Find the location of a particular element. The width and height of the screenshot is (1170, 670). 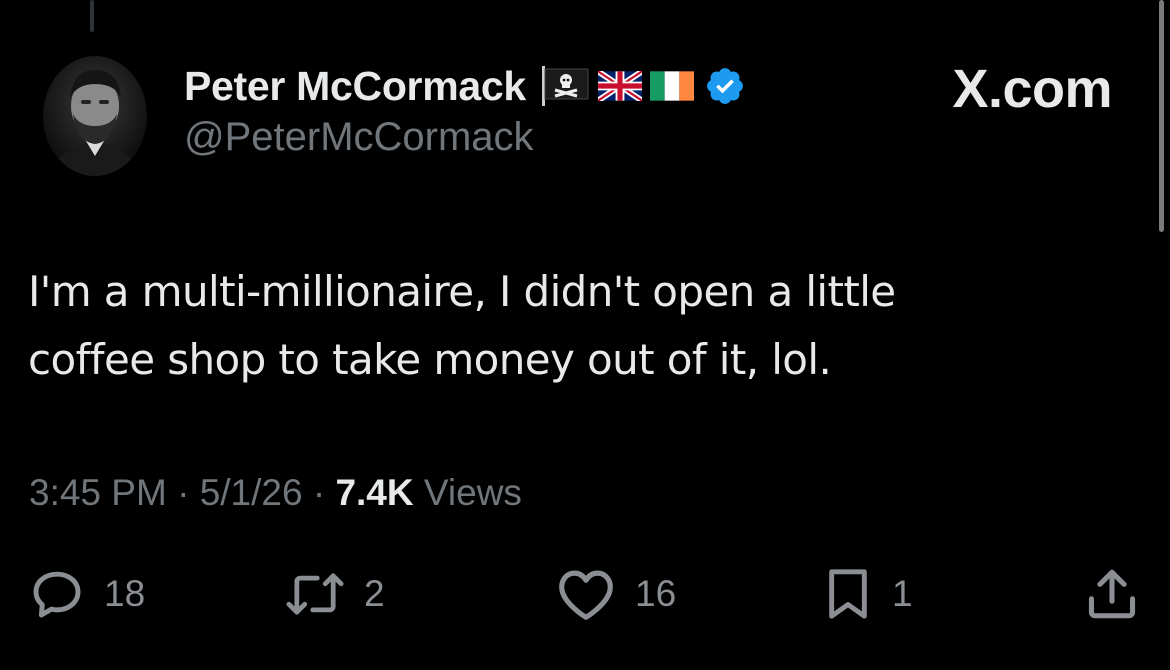

author-handle: @PeterMcCormack is located at coordinates (359, 137).